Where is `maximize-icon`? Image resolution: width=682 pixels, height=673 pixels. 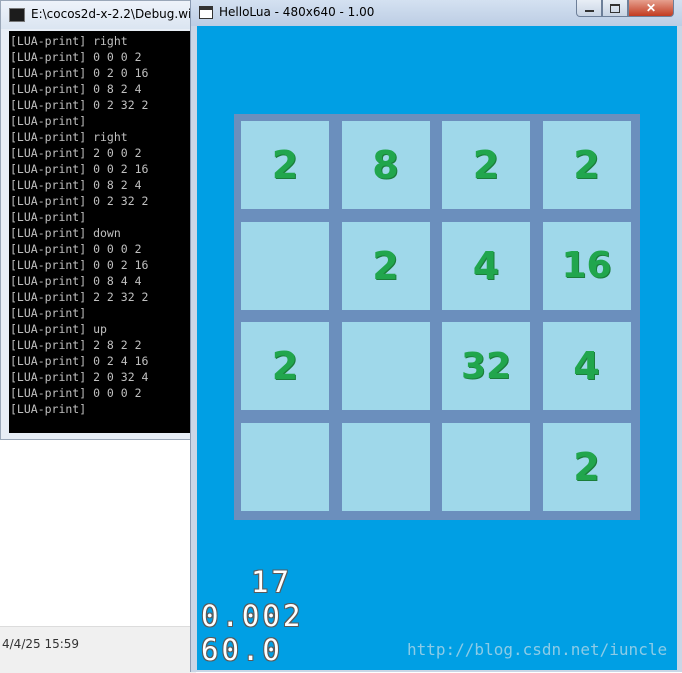
maximize-icon is located at coordinates (615, 8).